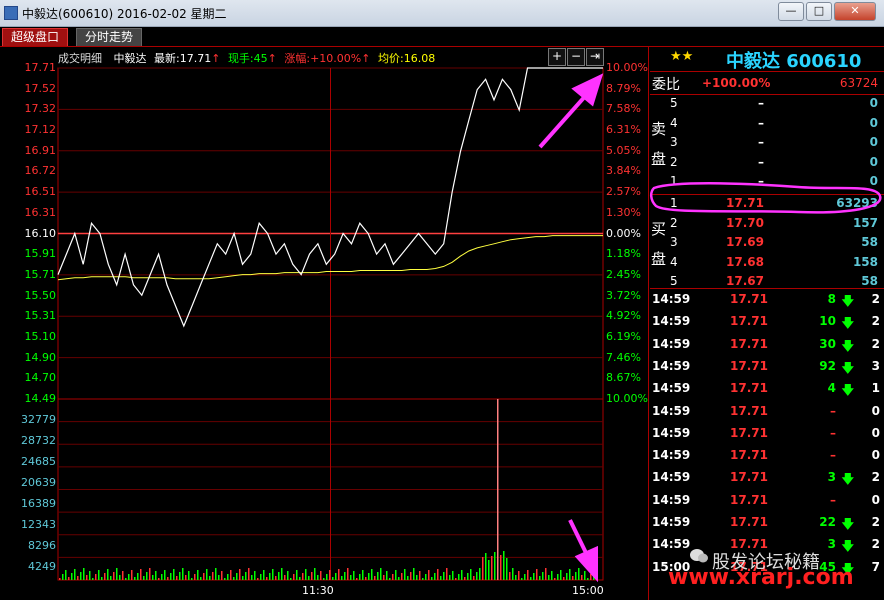  What do you see at coordinates (11, 13) in the screenshot?
I see `app-icon` at bounding box center [11, 13].